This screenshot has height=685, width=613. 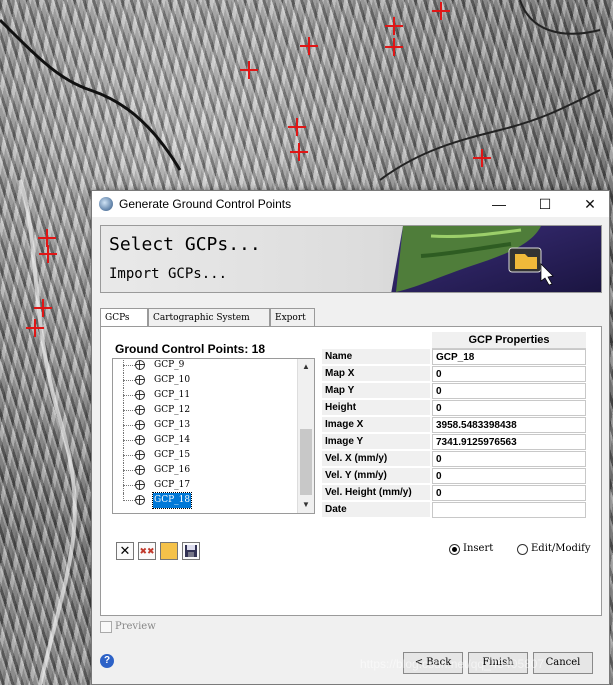 I want to click on tree-item: GCP_12, so click(x=205, y=410).